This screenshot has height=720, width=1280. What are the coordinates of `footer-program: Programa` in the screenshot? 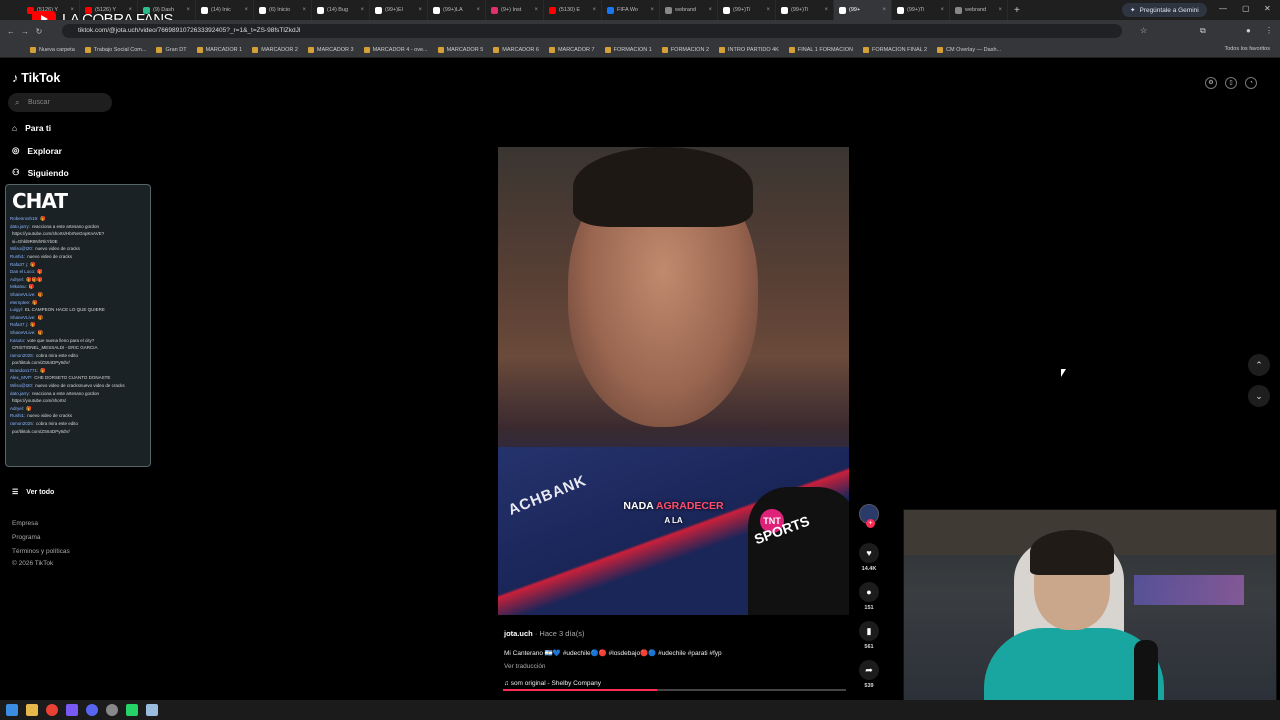 It's located at (26, 537).